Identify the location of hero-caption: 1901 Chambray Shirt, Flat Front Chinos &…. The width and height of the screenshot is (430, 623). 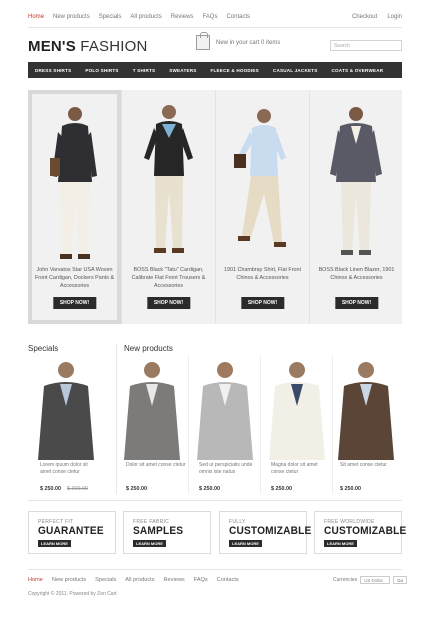
(262, 274).